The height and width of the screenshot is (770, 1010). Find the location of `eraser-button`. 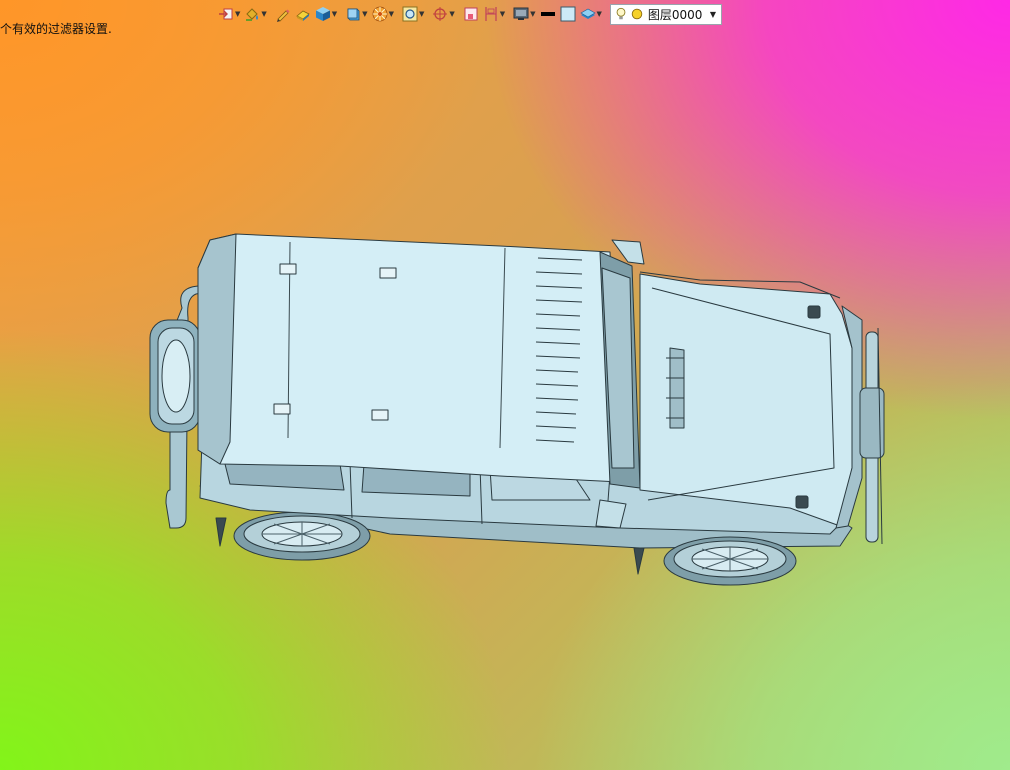

eraser-button is located at coordinates (303, 14).